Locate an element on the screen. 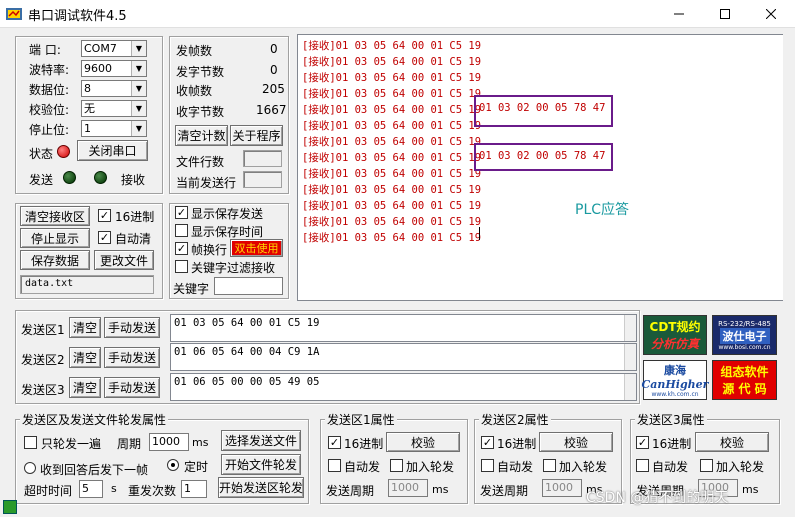 This screenshot has height=517, width=795. minimize-button is located at coordinates (679, 14).